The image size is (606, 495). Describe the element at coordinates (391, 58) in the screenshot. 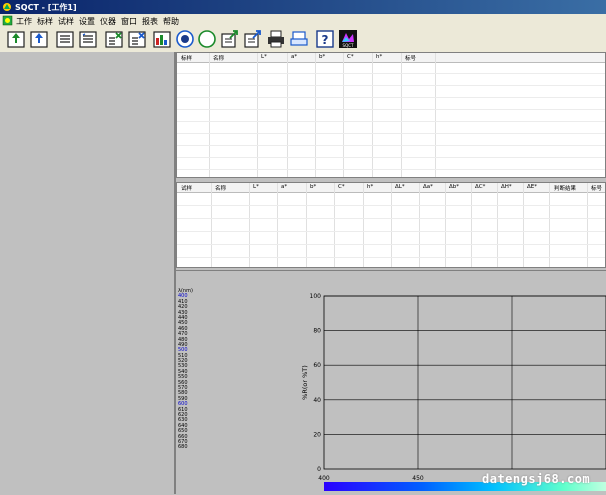

I see `standard-table-header: 标样 名称 L* a* b* C* h* 标号` at that location.